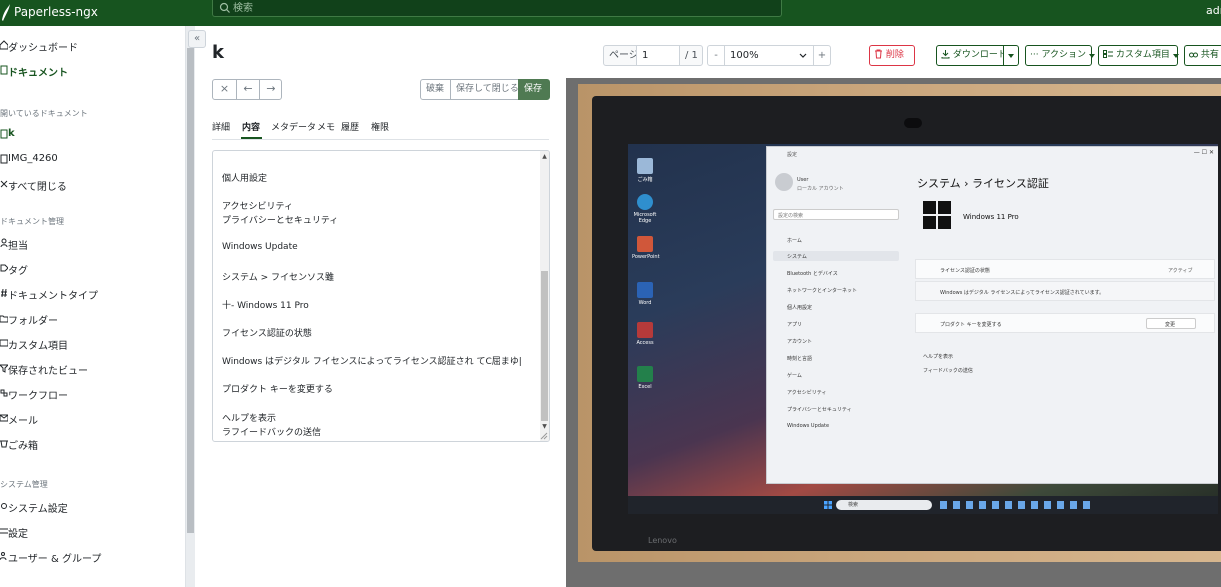  Describe the element at coordinates (948, 371) in the screenshot. I see `settings-feedback-link: フィードバックの送信` at that location.